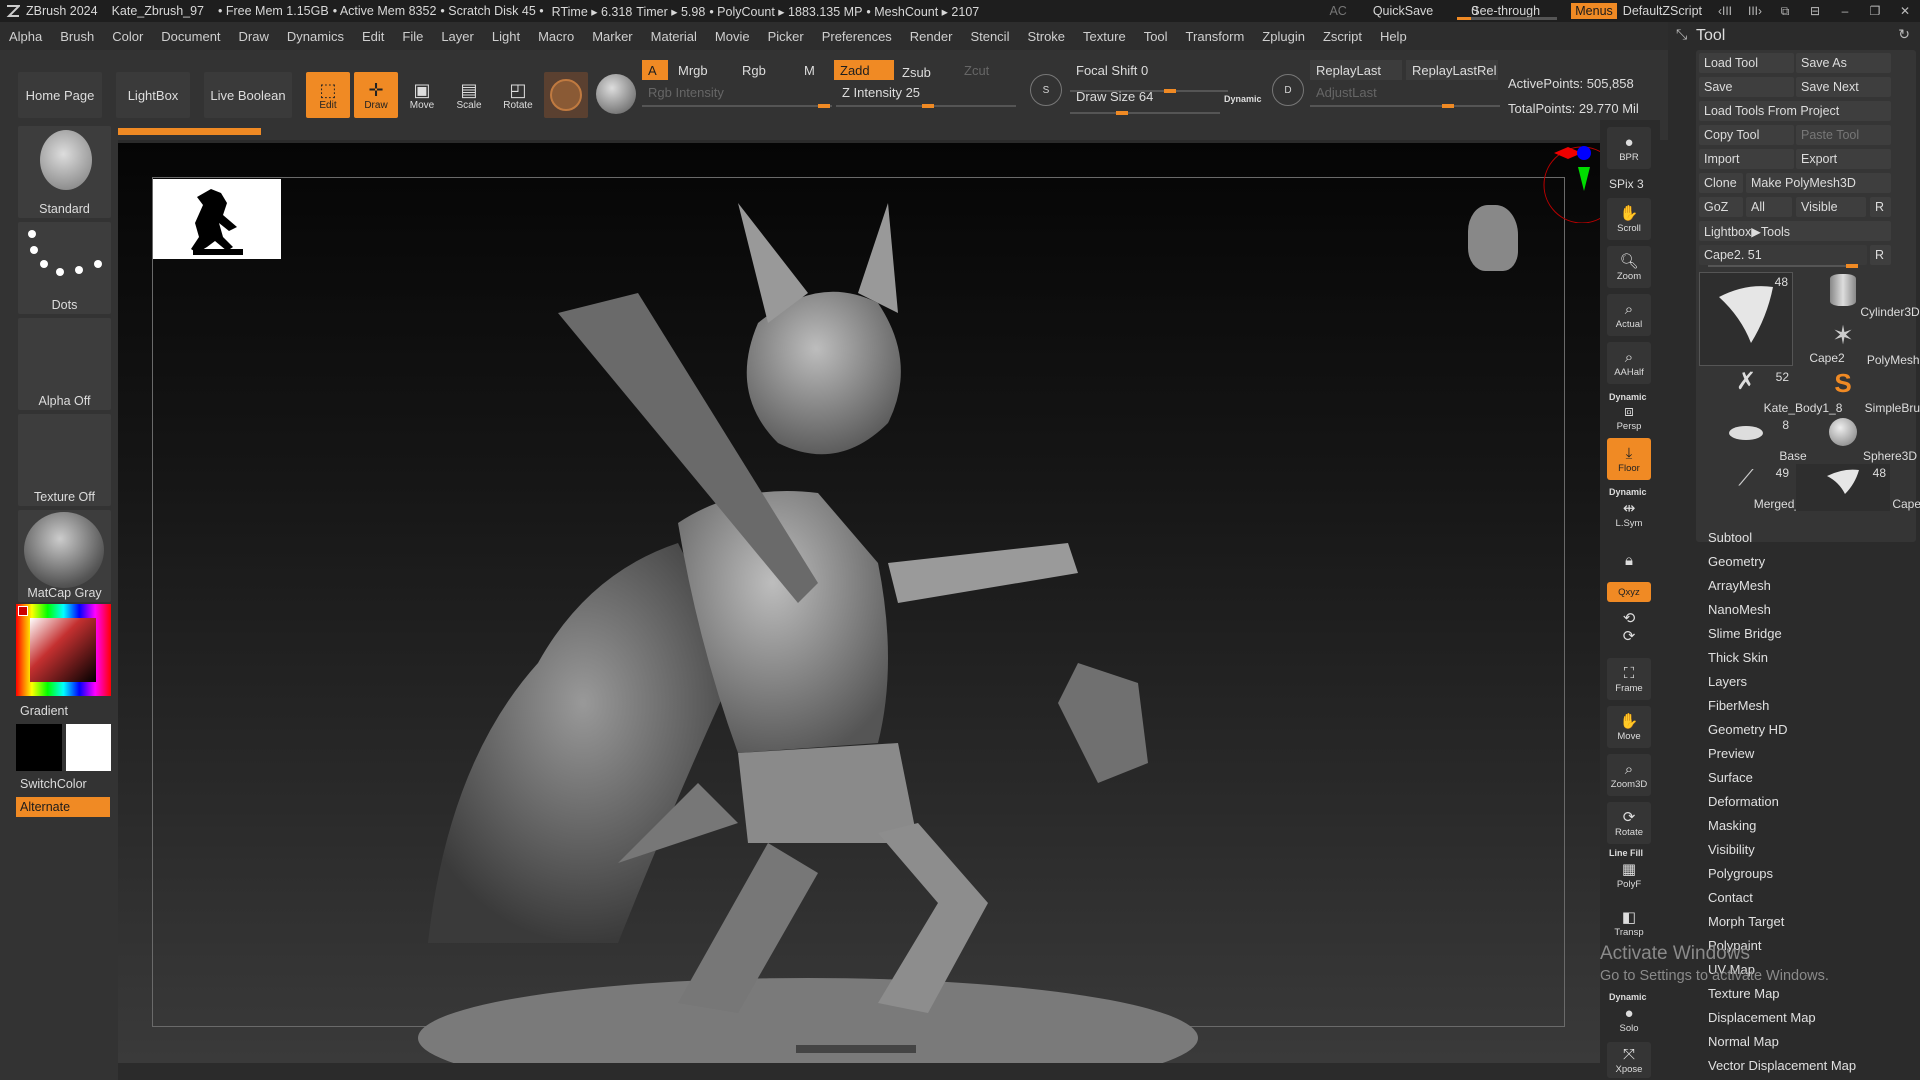  What do you see at coordinates (1594, 11) in the screenshot?
I see `menus-button: Menus` at bounding box center [1594, 11].